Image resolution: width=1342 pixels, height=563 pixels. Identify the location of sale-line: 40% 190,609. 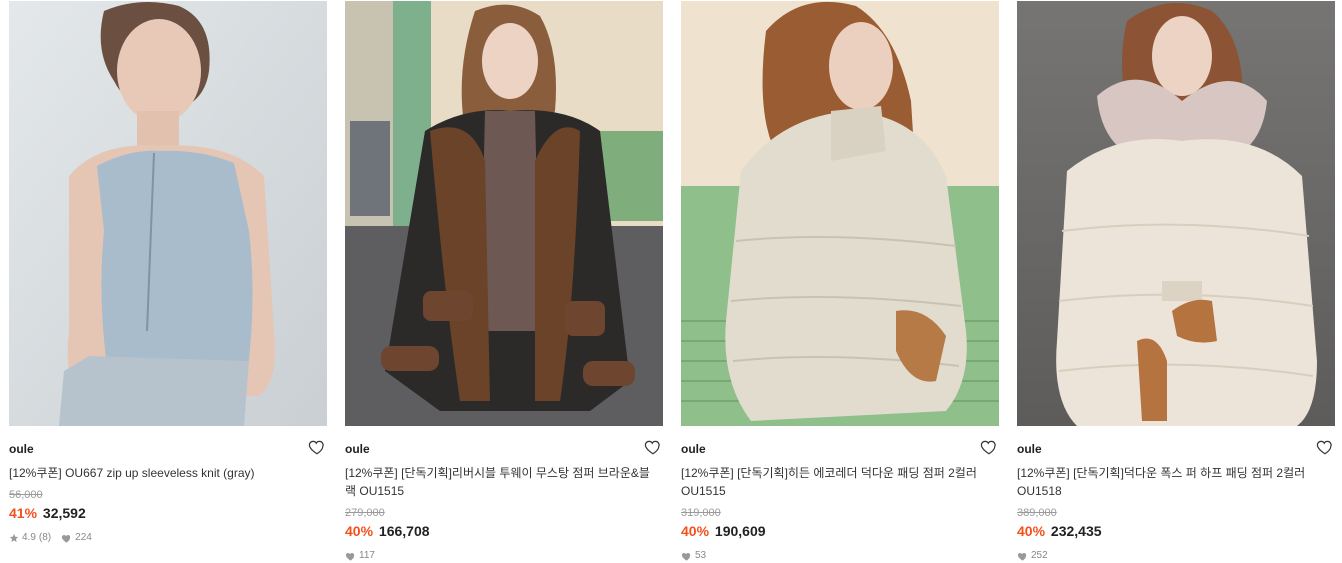
(723, 531).